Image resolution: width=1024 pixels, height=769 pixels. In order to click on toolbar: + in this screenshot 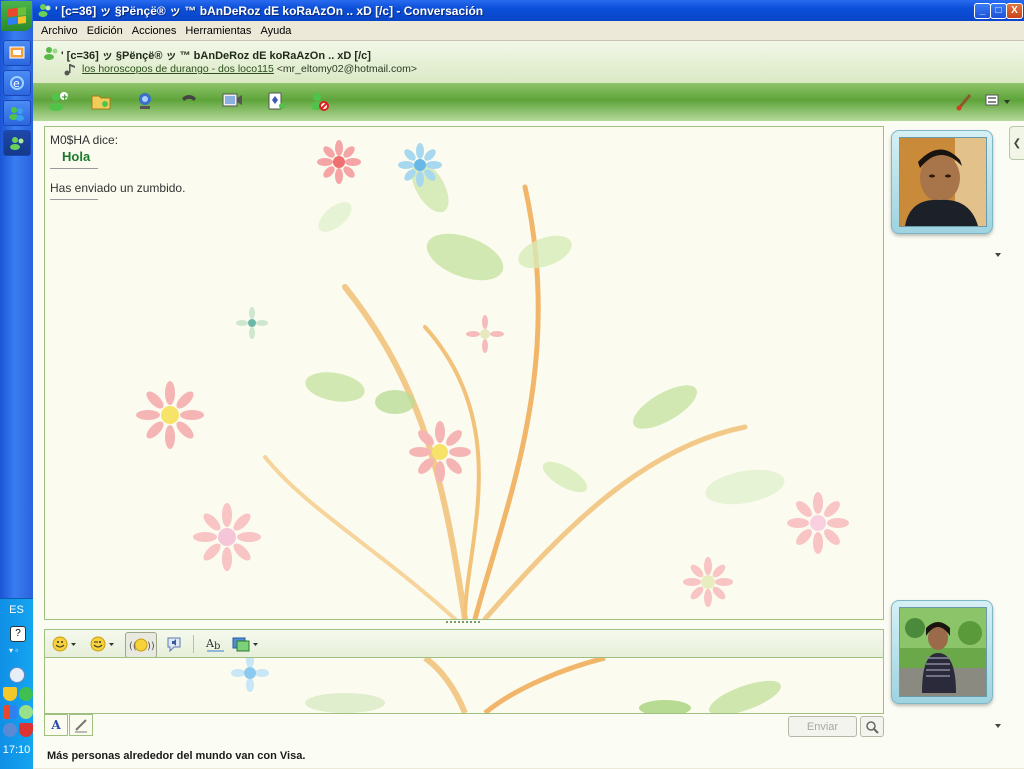, I will do `click(528, 102)`.